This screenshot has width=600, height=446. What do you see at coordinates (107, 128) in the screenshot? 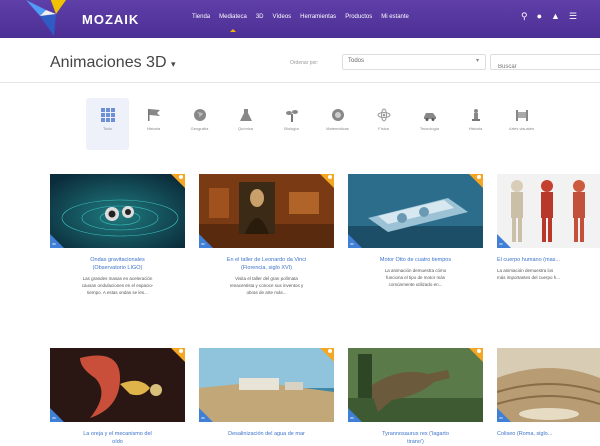
I see `category-label: Todo` at bounding box center [107, 128].